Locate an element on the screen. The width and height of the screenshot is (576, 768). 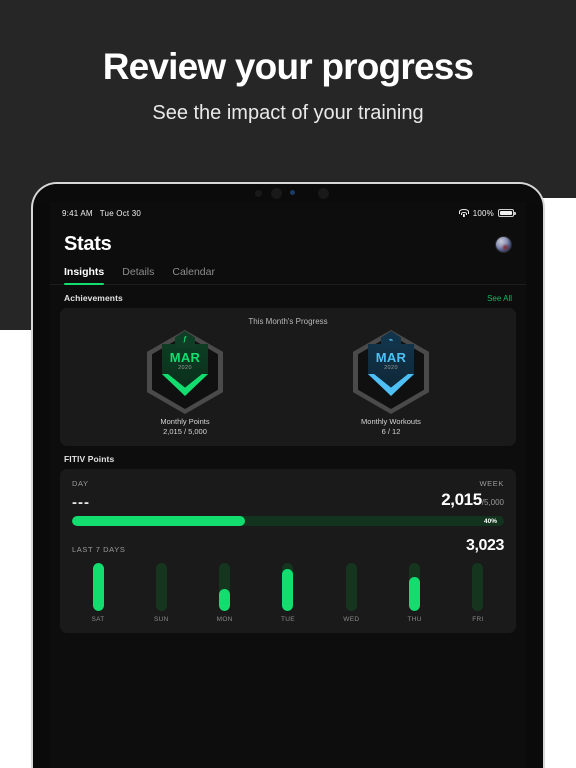
week-value: 2,015 is located at coordinates (461, 499).